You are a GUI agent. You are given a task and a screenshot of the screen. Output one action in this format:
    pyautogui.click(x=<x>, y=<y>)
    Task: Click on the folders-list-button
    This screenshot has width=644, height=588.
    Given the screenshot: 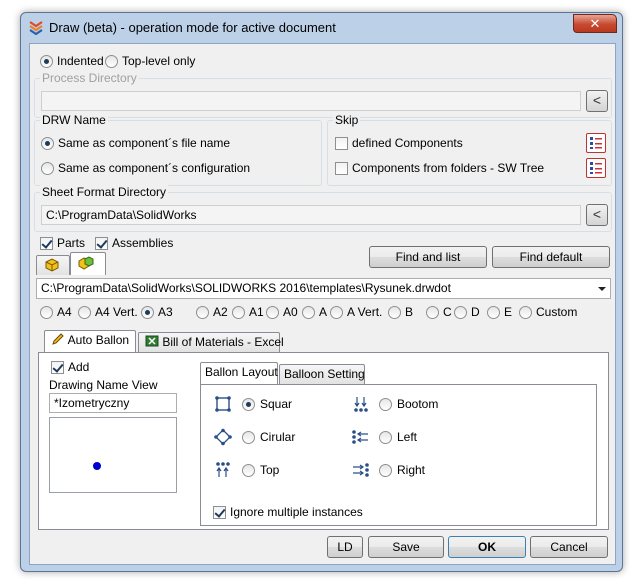 What is the action you would take?
    pyautogui.click(x=596, y=168)
    